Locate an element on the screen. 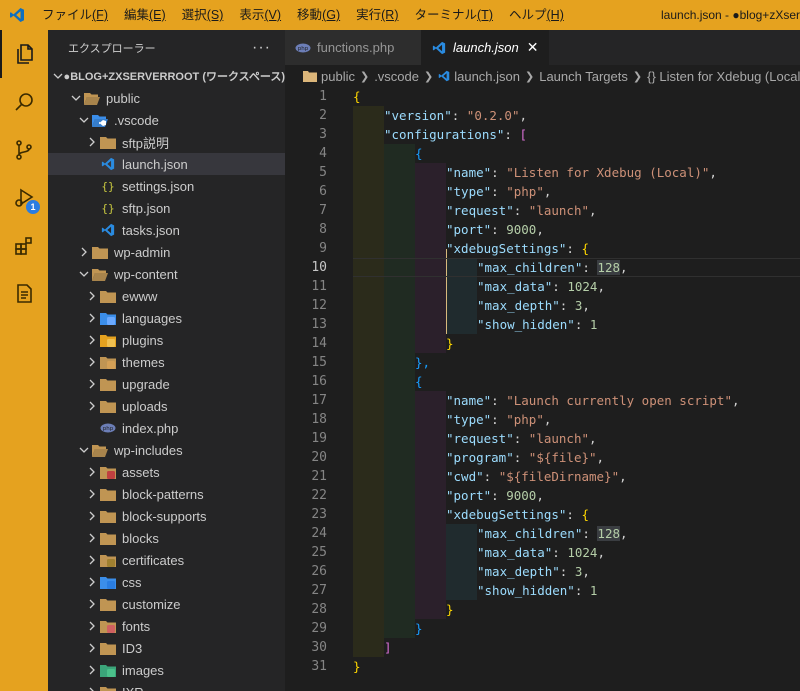  code-token: } is located at coordinates (450, 609).